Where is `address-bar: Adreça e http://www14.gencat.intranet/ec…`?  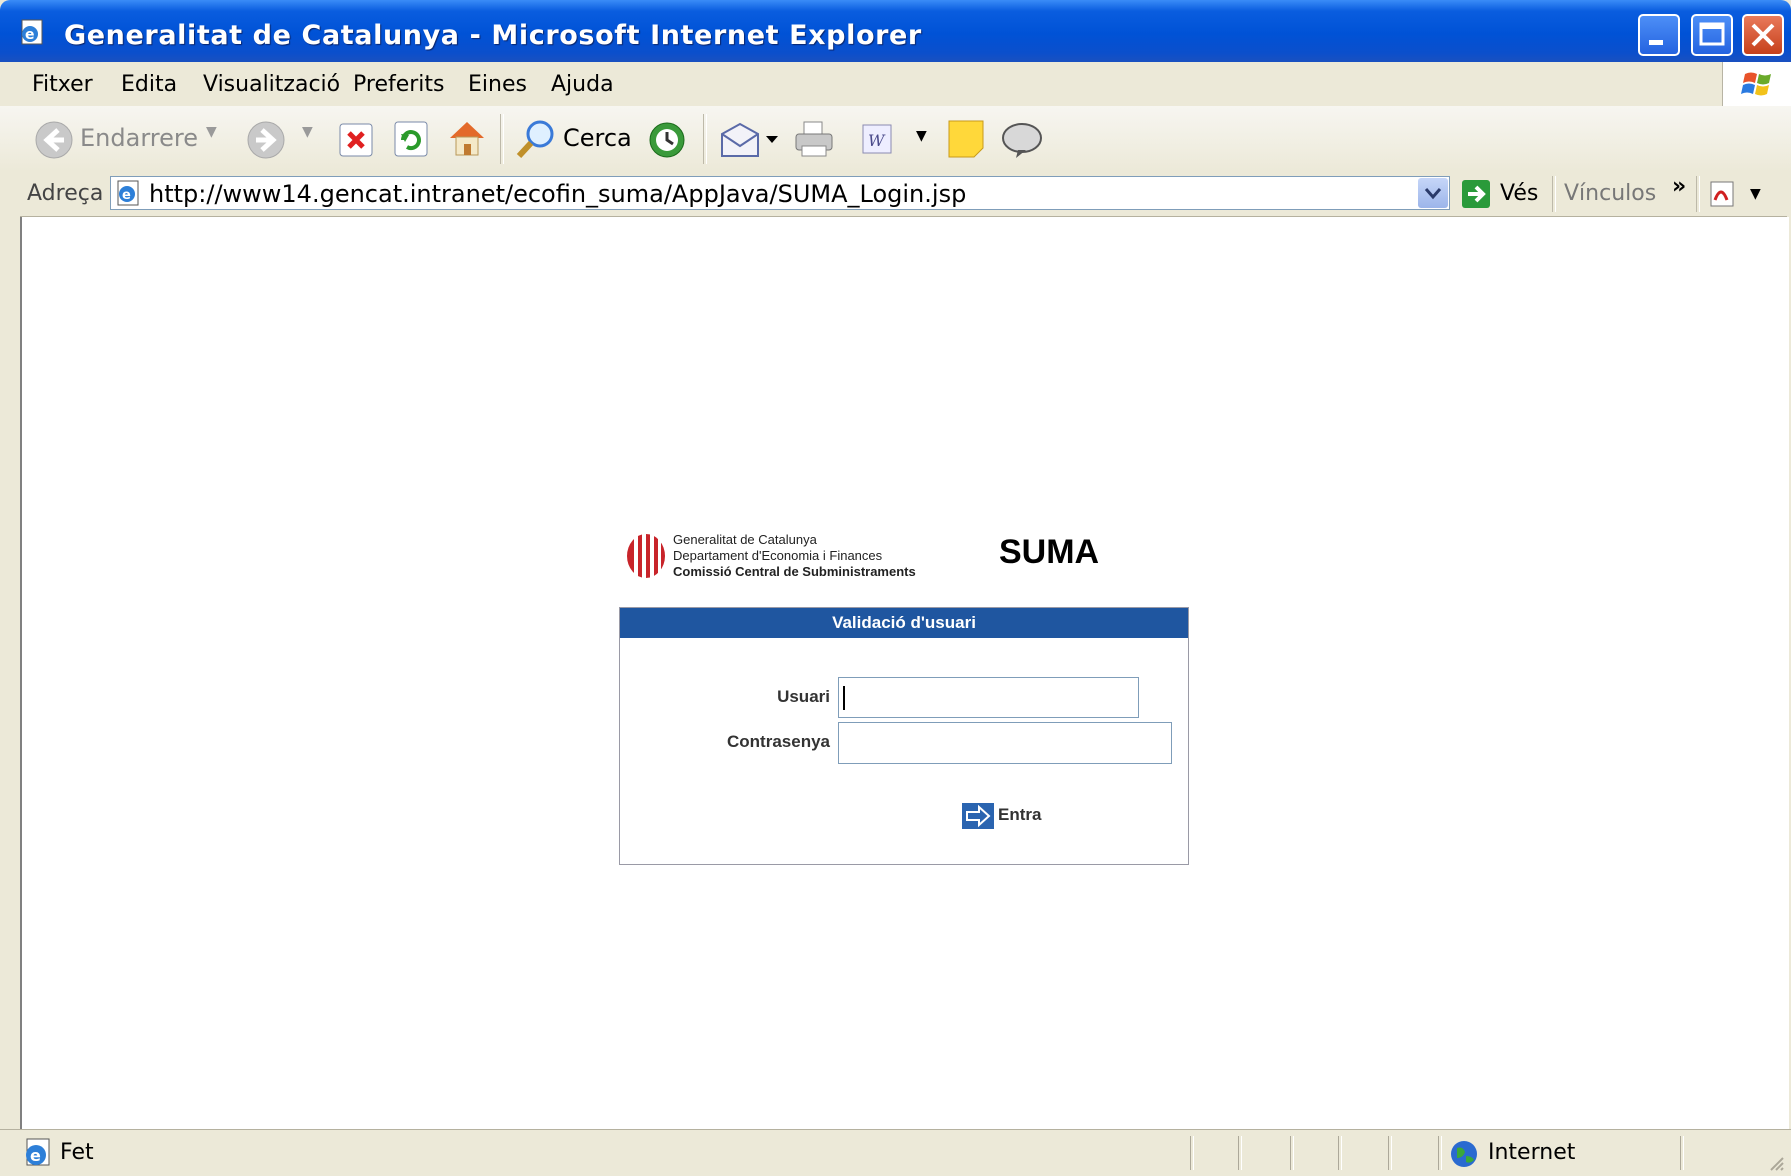
address-bar: Adreça e http://www14.gencat.intranet/ec… is located at coordinates (895, 194).